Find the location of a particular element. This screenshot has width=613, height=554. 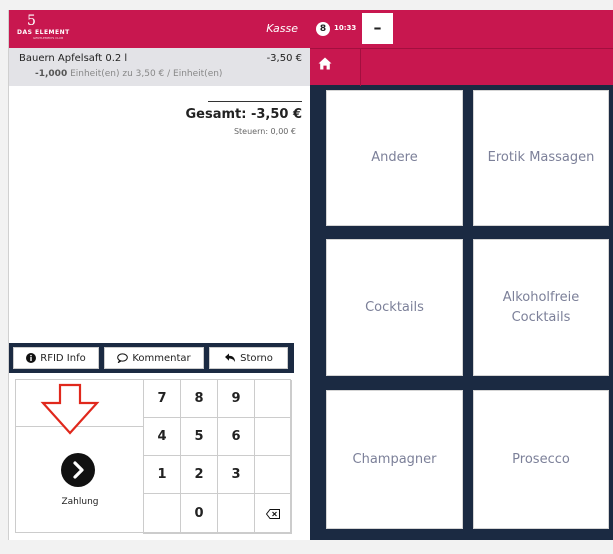

home-icon is located at coordinates (325, 63).